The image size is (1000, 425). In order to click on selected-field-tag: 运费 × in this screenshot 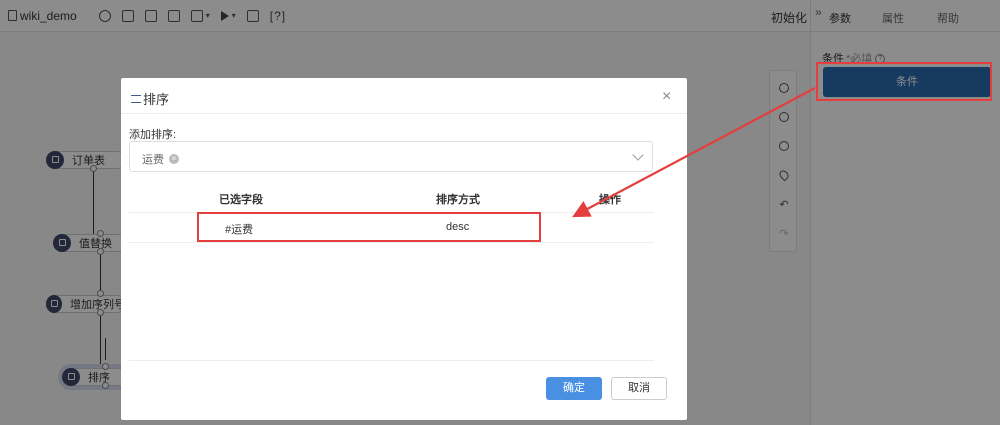, I will do `click(160, 159)`.